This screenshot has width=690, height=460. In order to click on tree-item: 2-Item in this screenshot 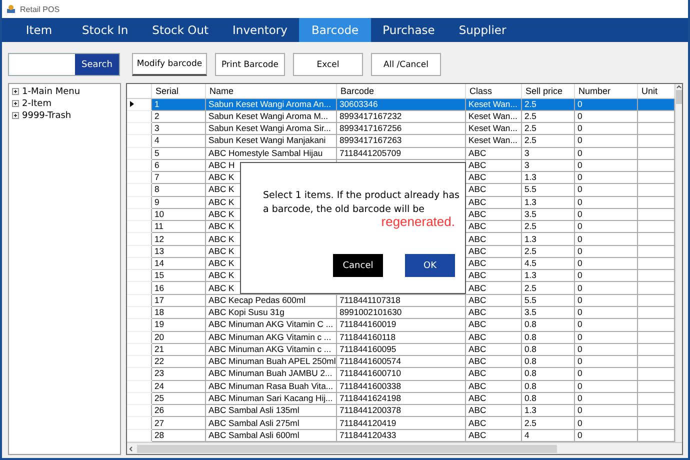, I will do `click(64, 103)`.